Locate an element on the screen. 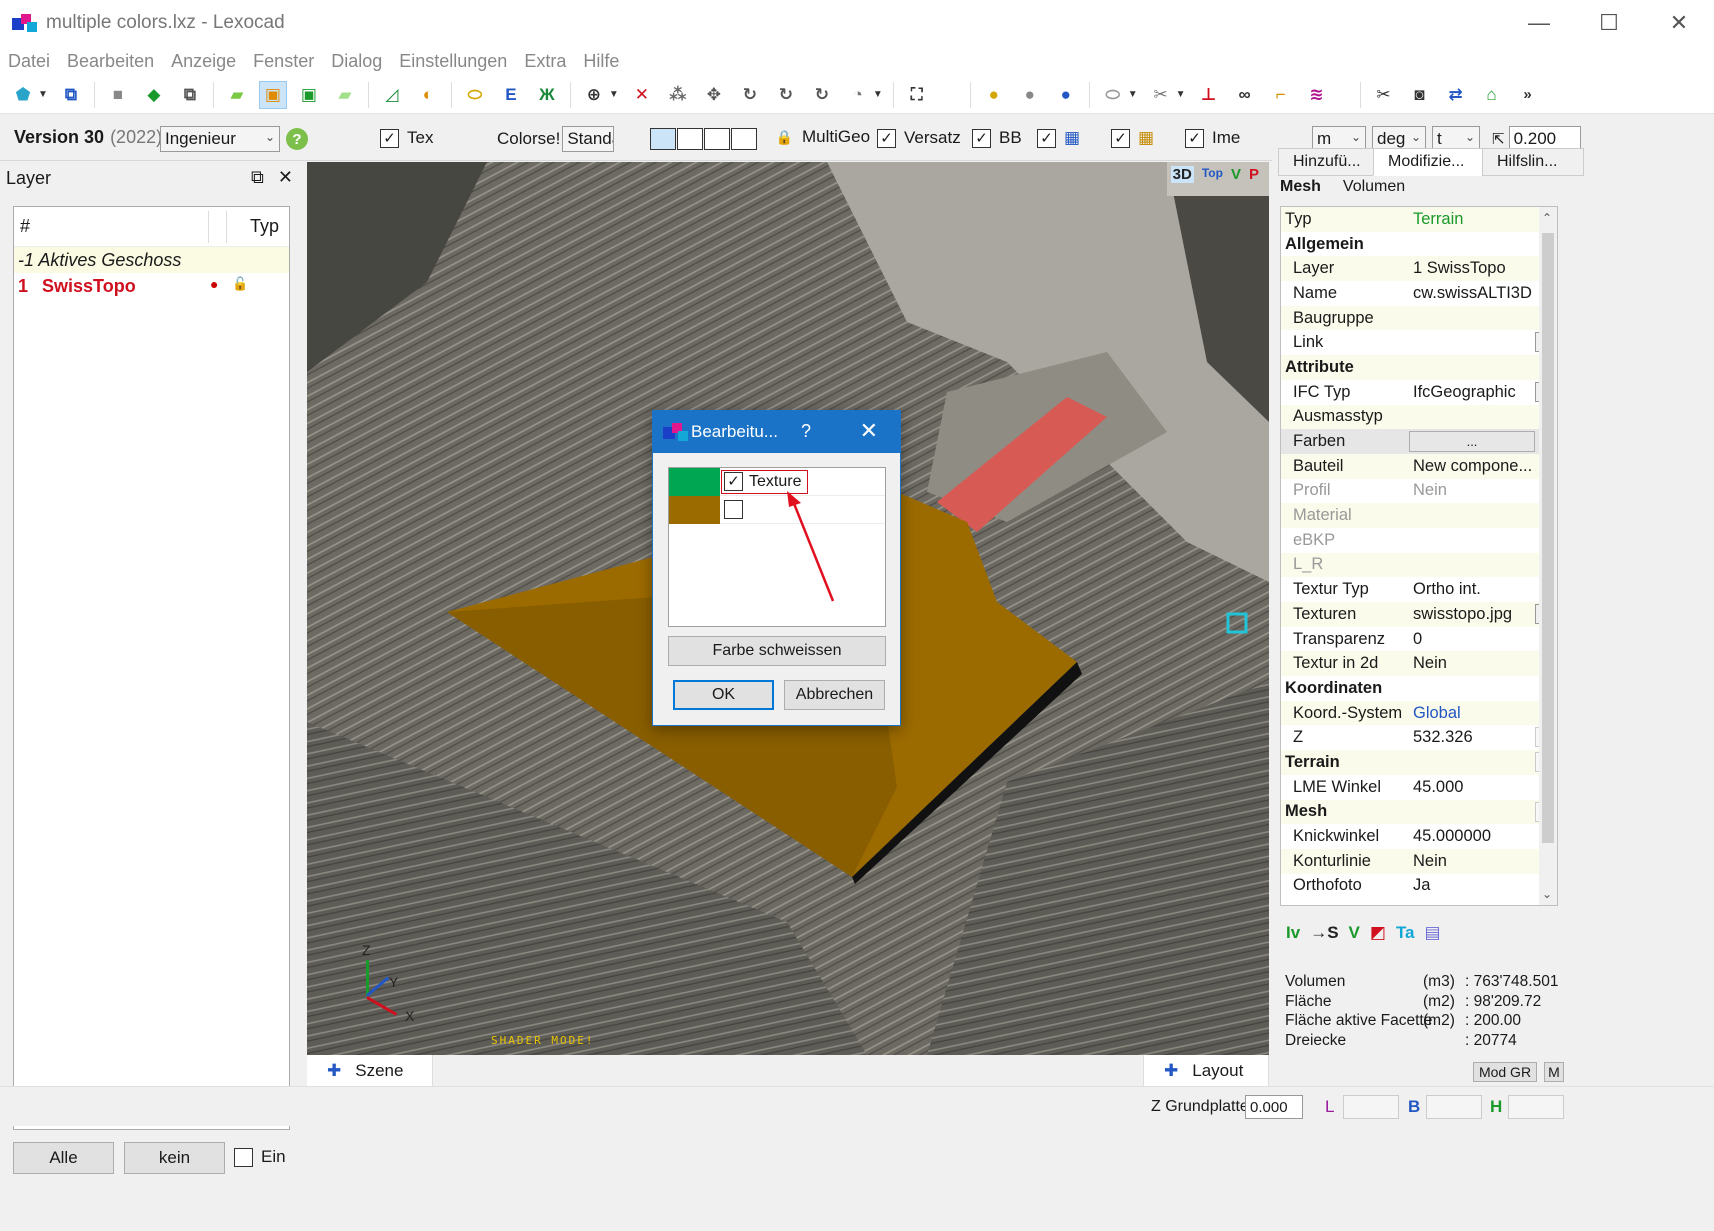 This screenshot has width=1714, height=1231. property-row: L_R is located at coordinates (1419, 565).